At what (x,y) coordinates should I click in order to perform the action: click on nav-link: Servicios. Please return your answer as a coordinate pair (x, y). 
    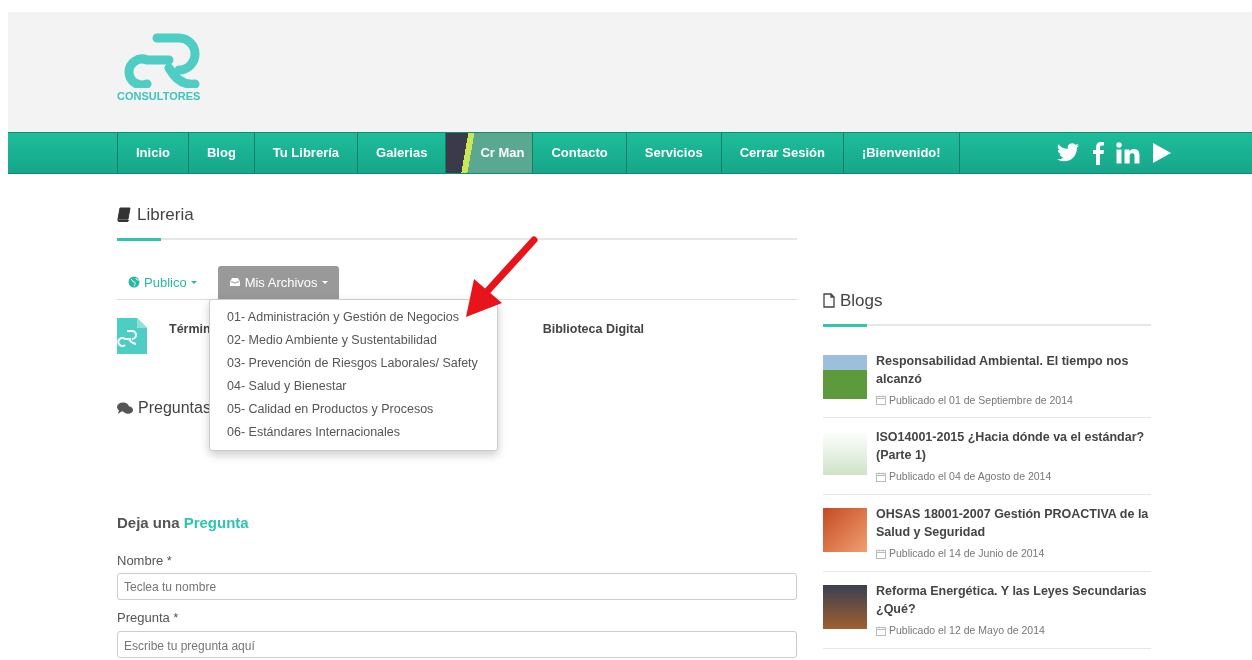
    Looking at the image, I should click on (674, 153).